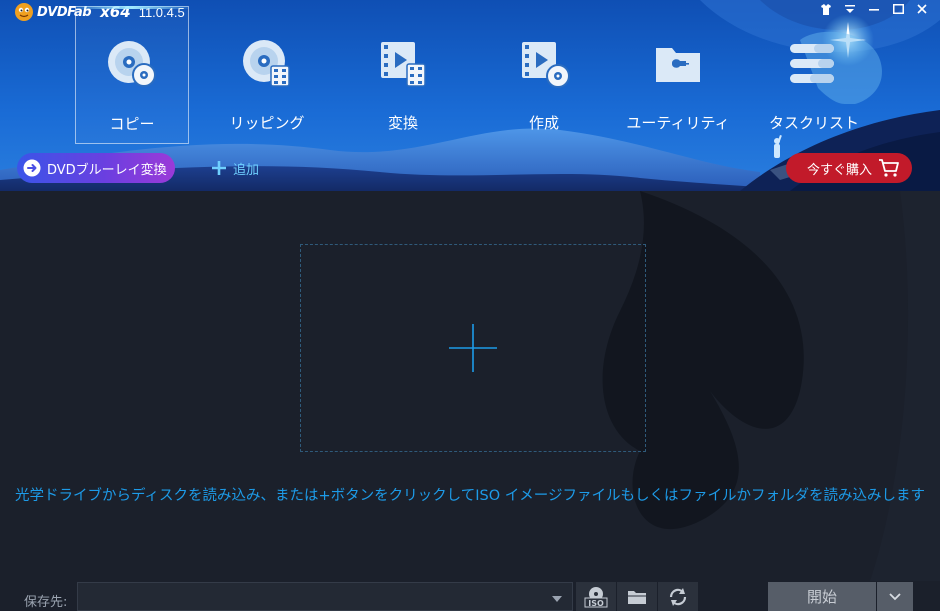  I want to click on drop-zone, so click(473, 348).